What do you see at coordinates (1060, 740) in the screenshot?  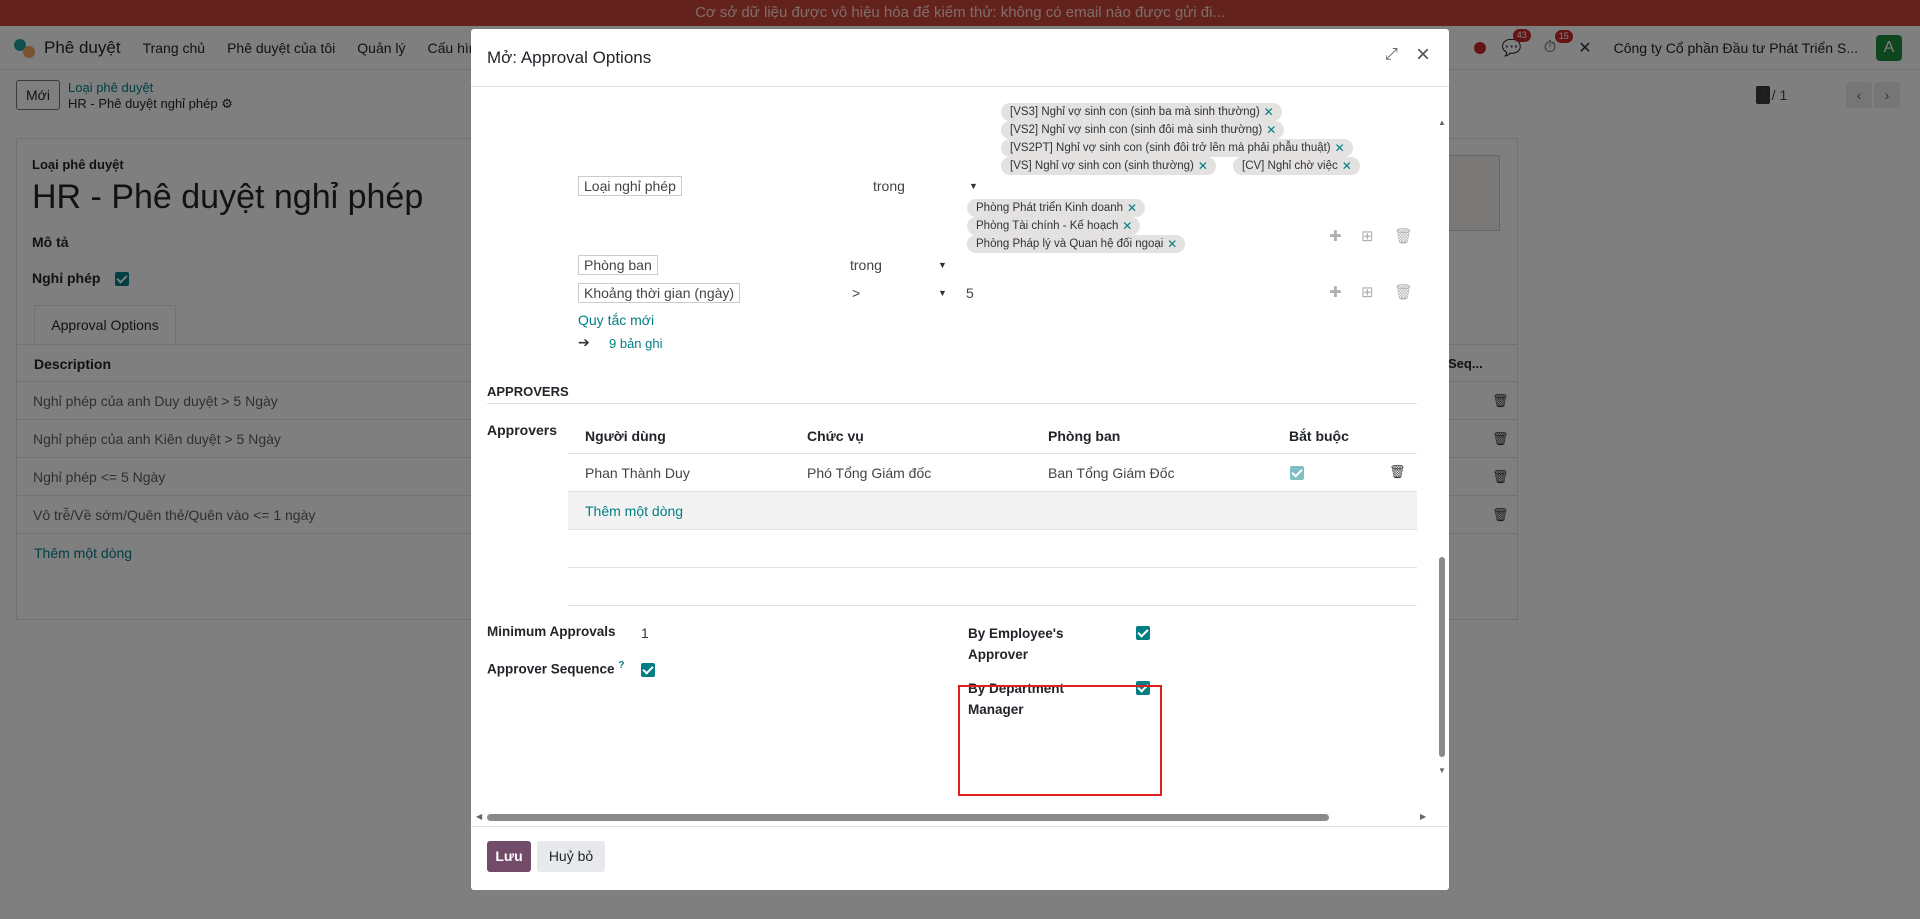 I see `highlight-box` at bounding box center [1060, 740].